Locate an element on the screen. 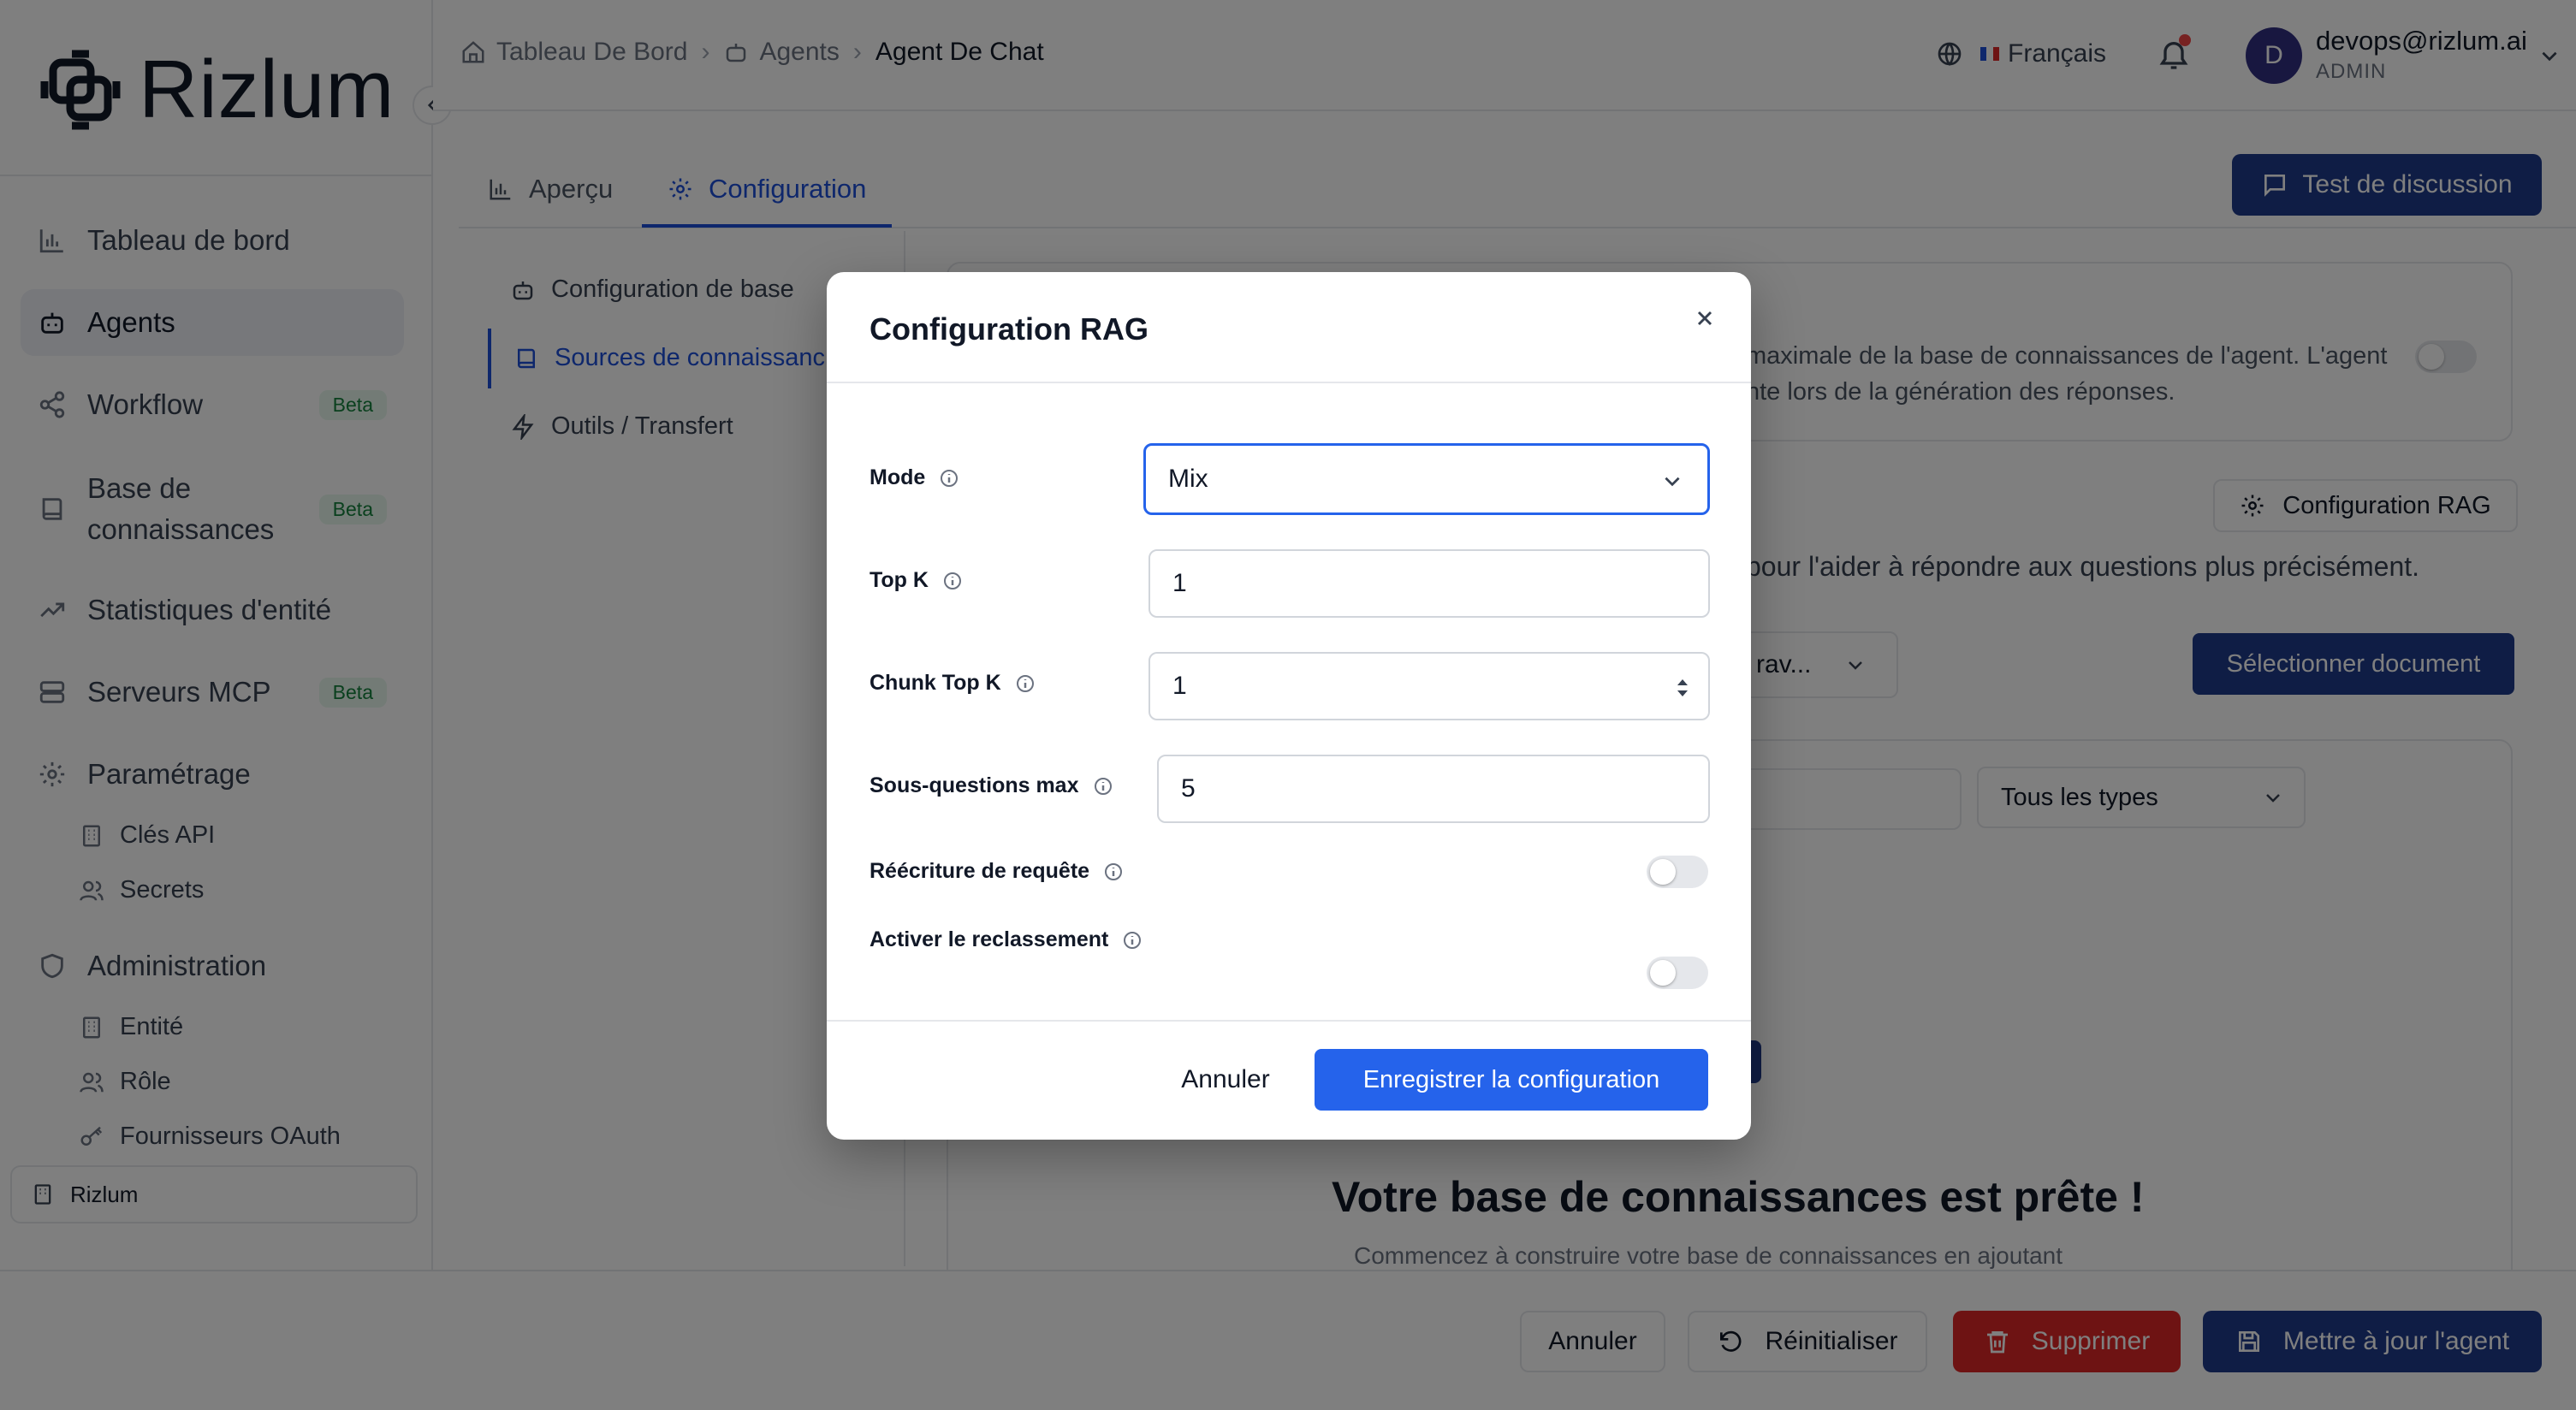 The height and width of the screenshot is (1410, 2576). modal-cancel-label: Annuler is located at coordinates (1225, 1079).